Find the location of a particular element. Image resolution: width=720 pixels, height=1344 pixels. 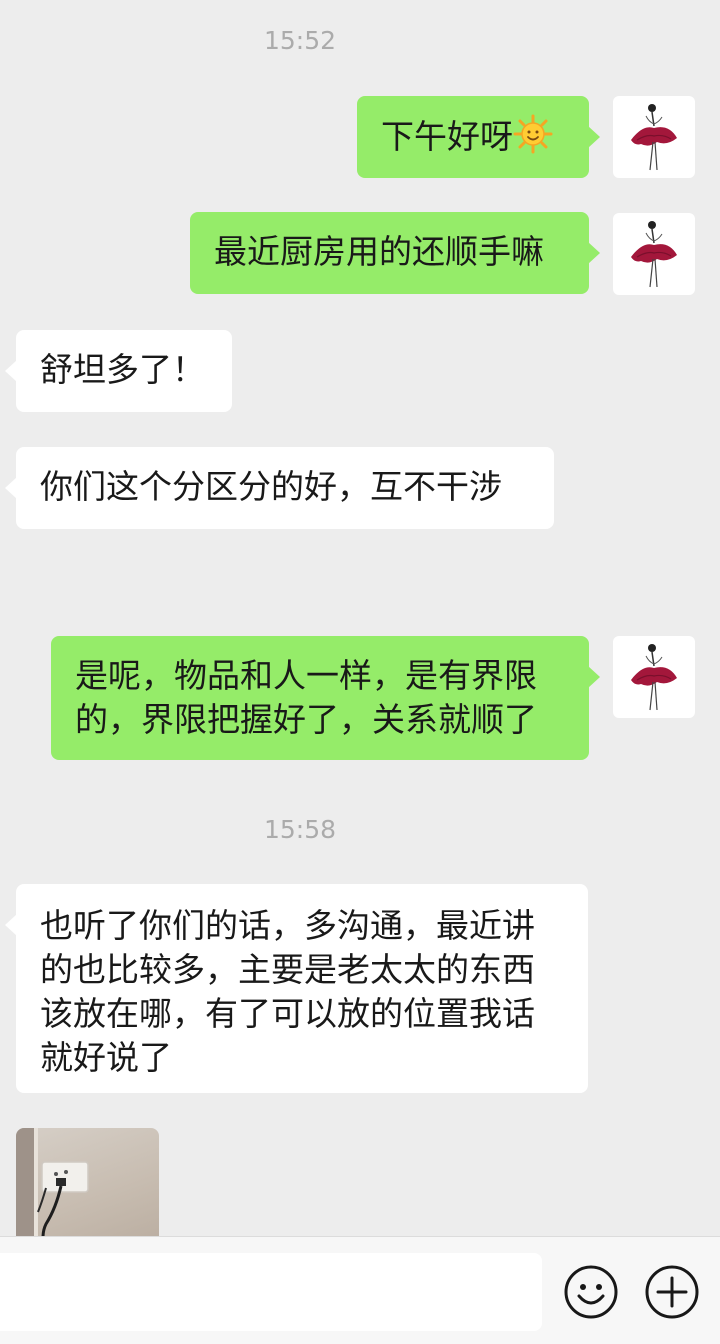

wall-outlet-photo is located at coordinates (87, 1182).